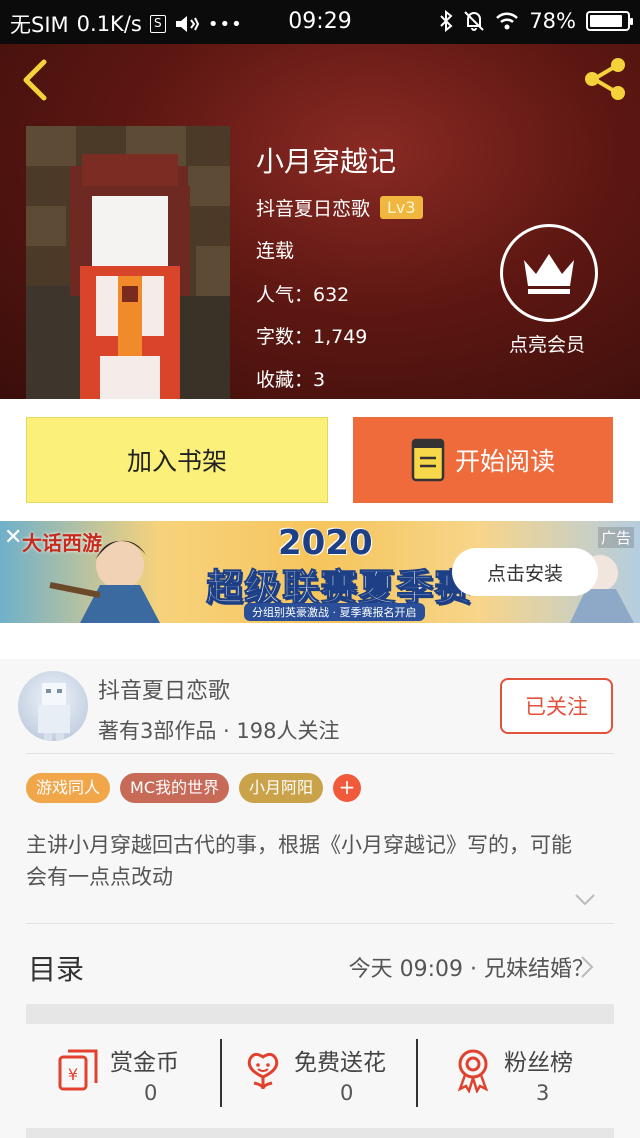 The height and width of the screenshot is (1138, 640). Describe the element at coordinates (428, 460) in the screenshot. I see `book-icon` at that location.